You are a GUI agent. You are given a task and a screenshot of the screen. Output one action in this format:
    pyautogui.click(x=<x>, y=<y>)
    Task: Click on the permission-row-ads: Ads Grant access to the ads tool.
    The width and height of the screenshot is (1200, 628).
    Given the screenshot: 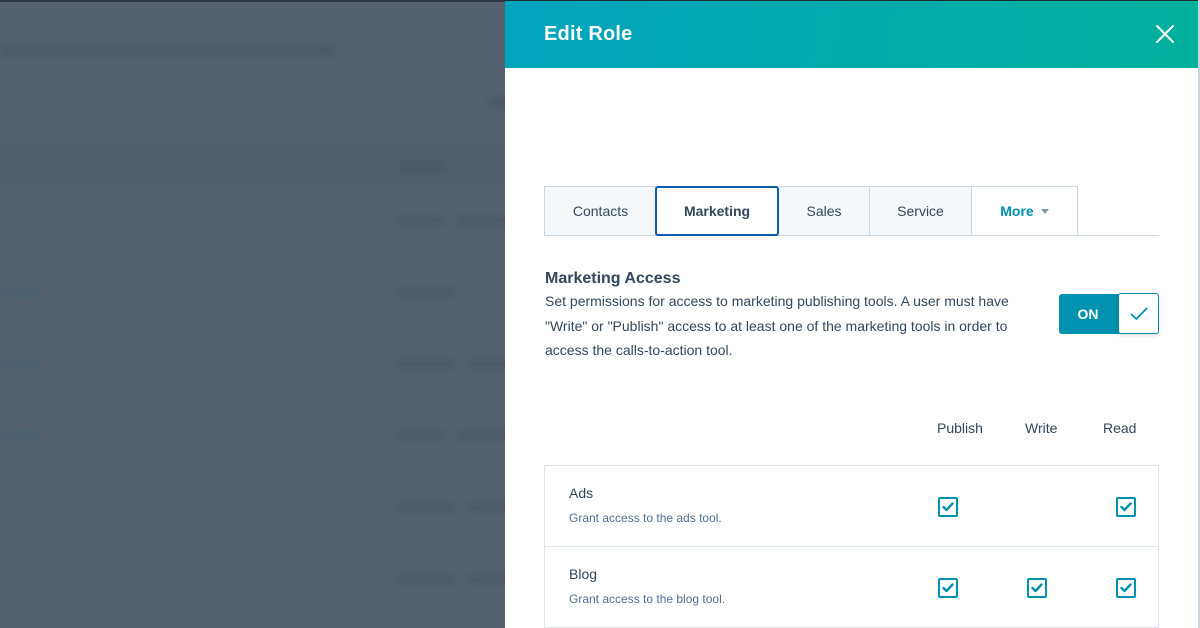 What is the action you would take?
    pyautogui.click(x=851, y=506)
    